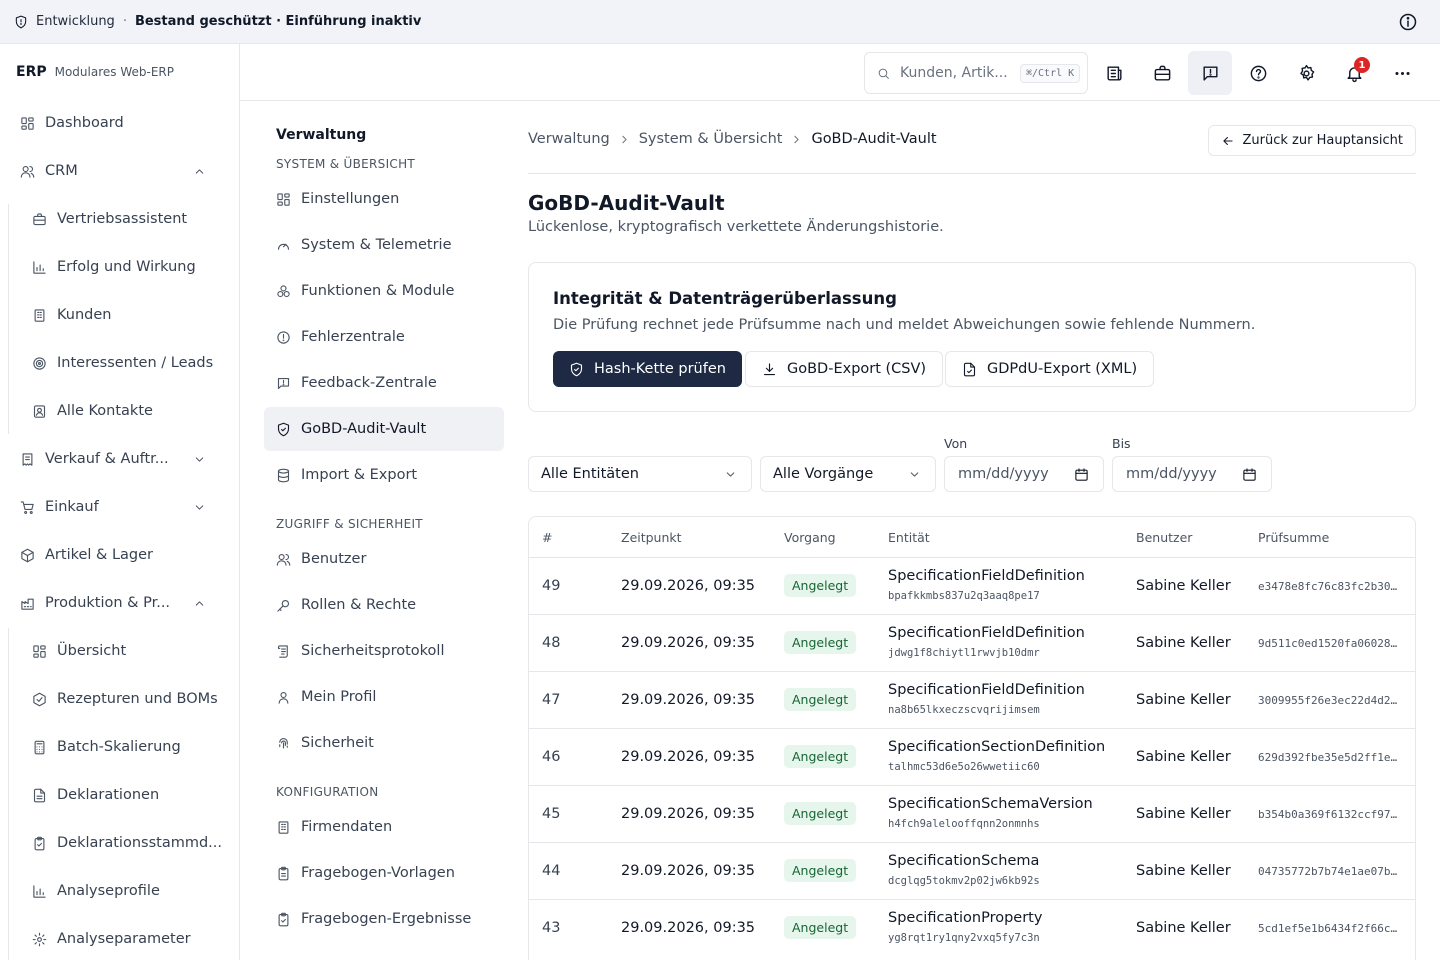 This screenshot has height=960, width=1440. What do you see at coordinates (590, 474) in the screenshot?
I see `entity-filter-value: Alle Entitäten` at bounding box center [590, 474].